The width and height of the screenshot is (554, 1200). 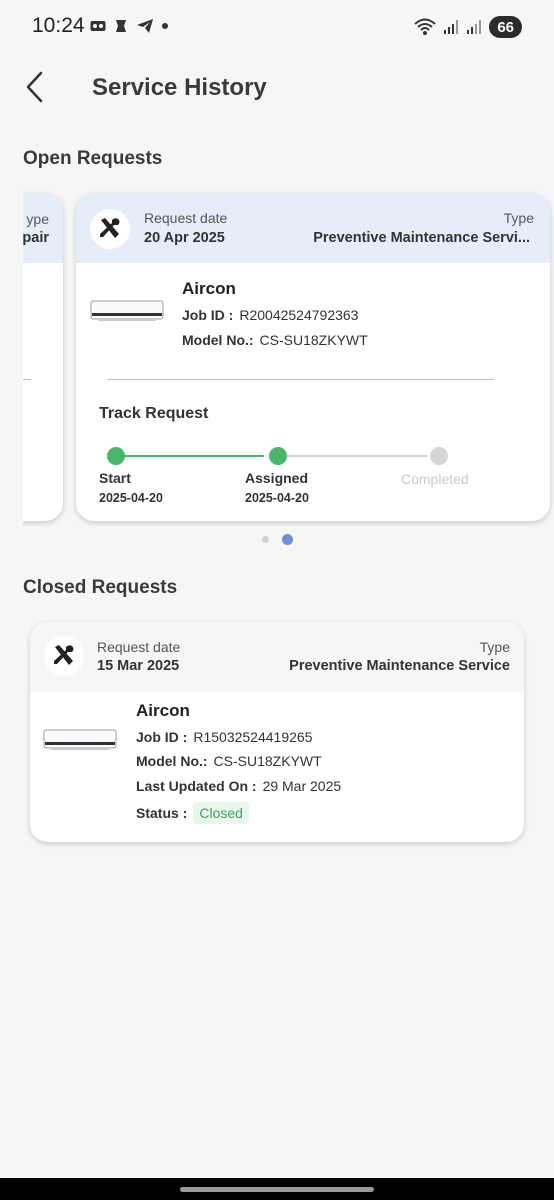 What do you see at coordinates (98, 26) in the screenshot?
I see `voicemail-icon` at bounding box center [98, 26].